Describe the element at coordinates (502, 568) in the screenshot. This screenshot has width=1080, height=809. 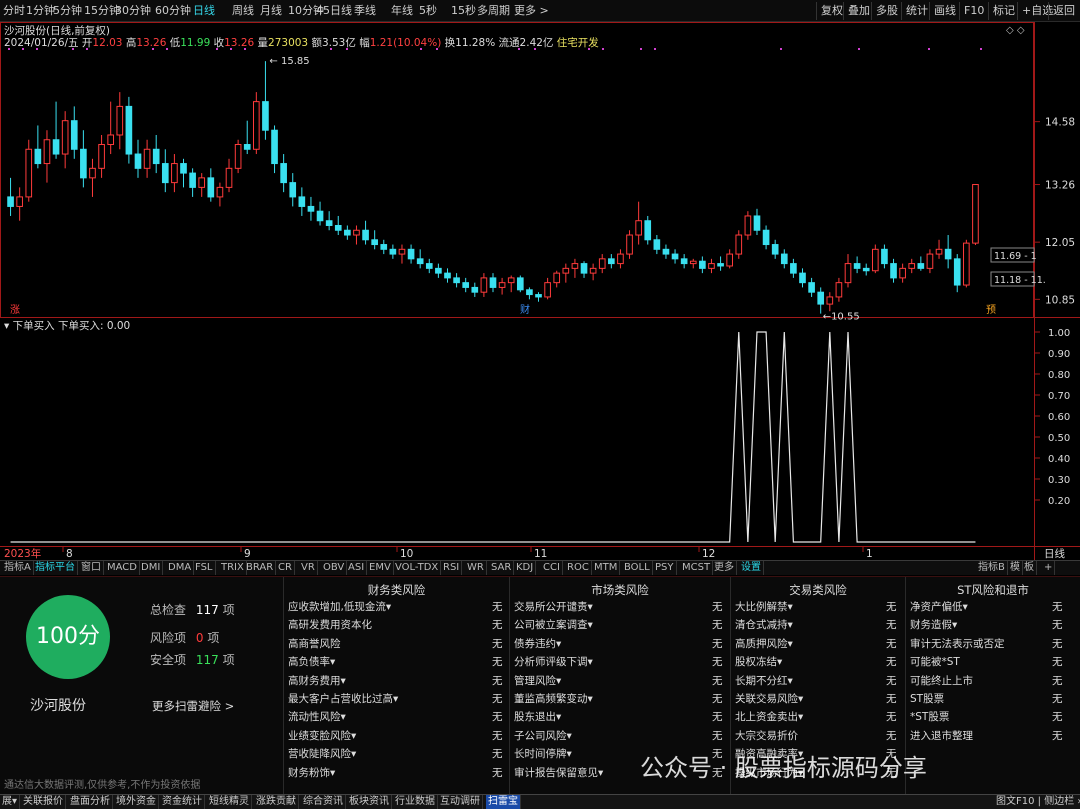
I see `indicator-tab-17: SAR` at that location.